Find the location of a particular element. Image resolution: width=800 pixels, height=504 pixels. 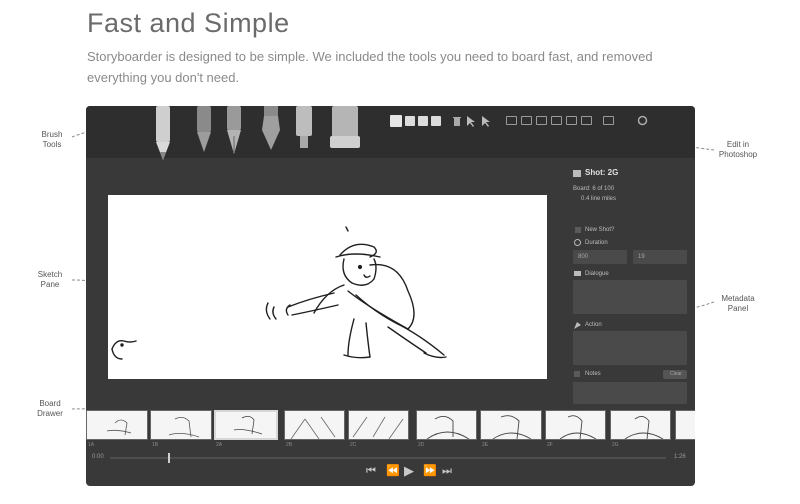

layout-icon is located at coordinates (526, 120).